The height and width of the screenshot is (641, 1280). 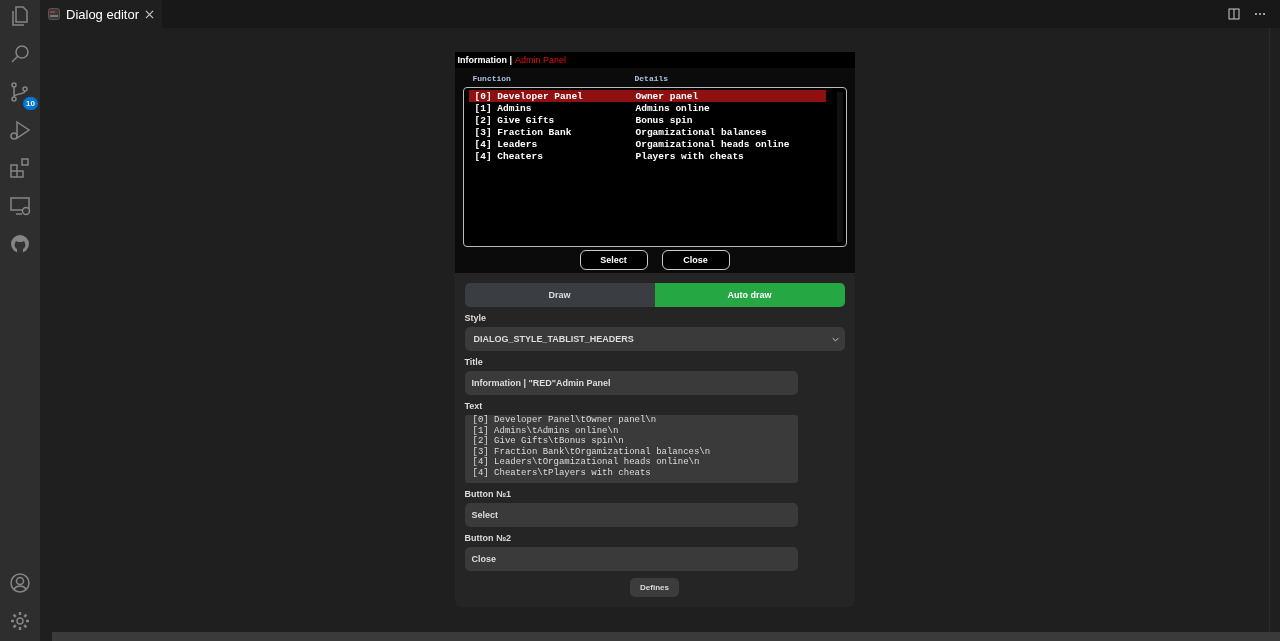 What do you see at coordinates (20, 621) in the screenshot?
I see `settings-icon` at bounding box center [20, 621].